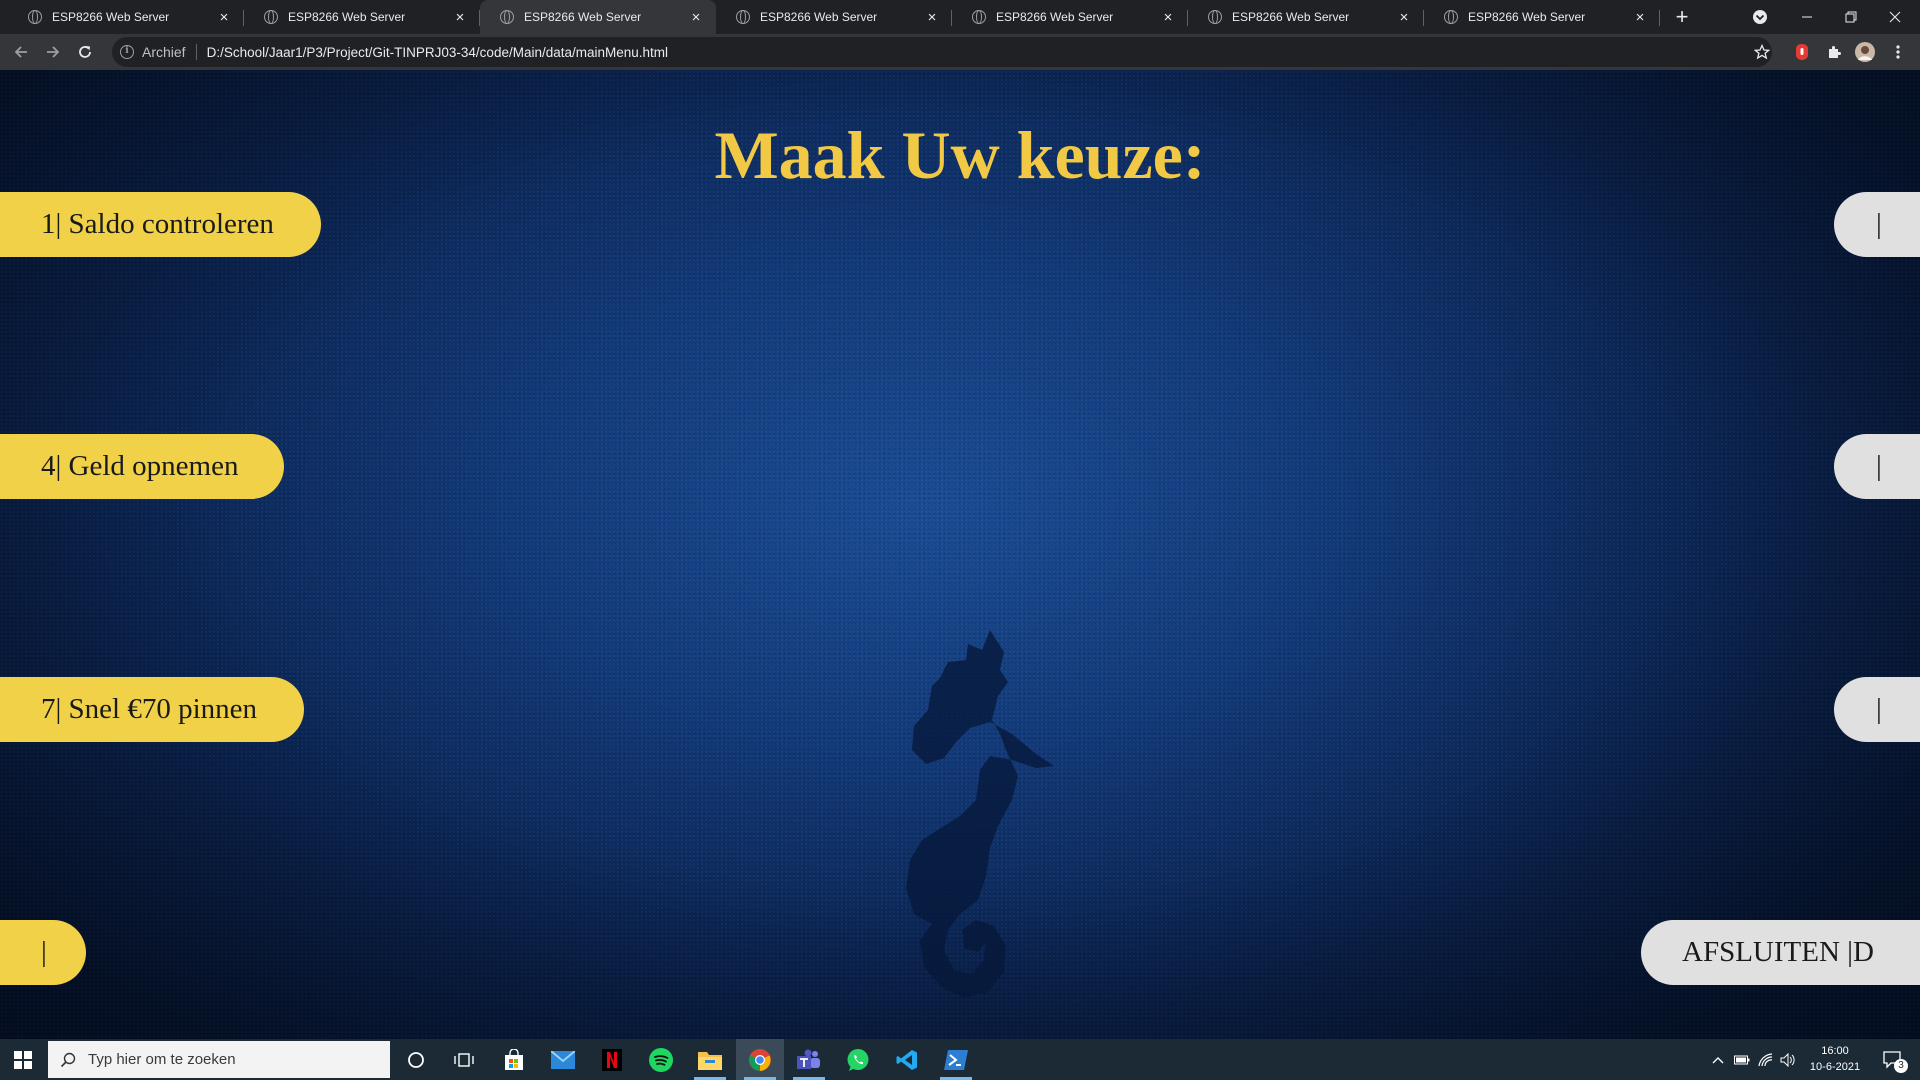 The width and height of the screenshot is (1920, 1080). I want to click on restore-button, so click(1851, 17).